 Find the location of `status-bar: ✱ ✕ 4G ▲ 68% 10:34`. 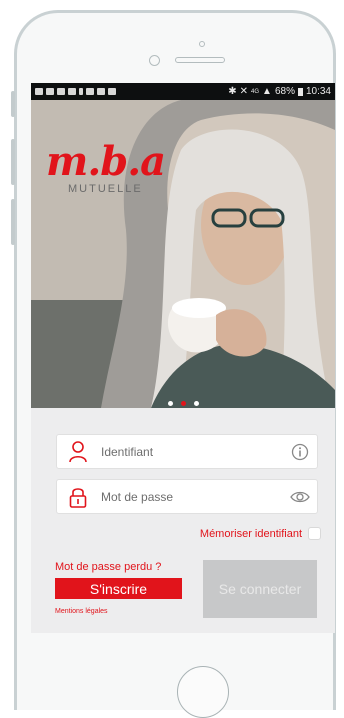

status-bar: ✱ ✕ 4G ▲ 68% 10:34 is located at coordinates (183, 91).